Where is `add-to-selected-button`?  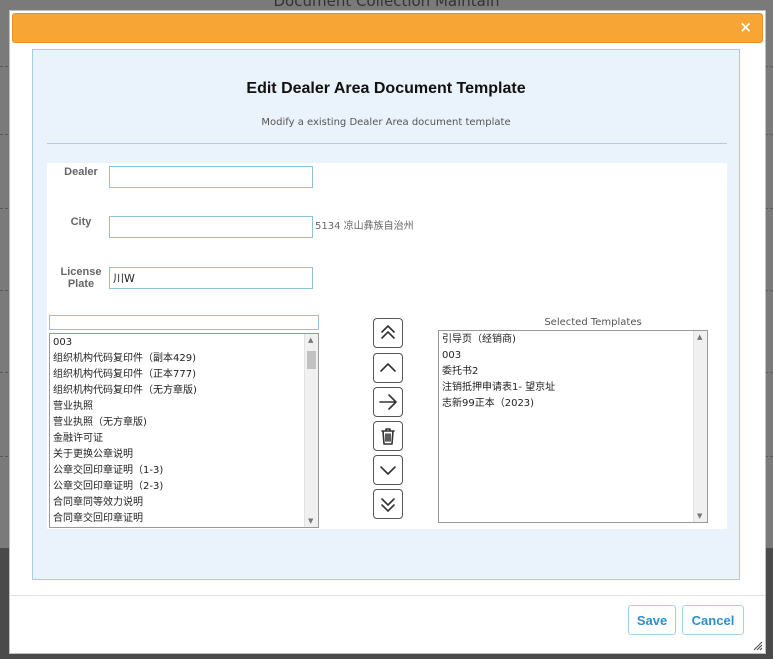
add-to-selected-button is located at coordinates (388, 402).